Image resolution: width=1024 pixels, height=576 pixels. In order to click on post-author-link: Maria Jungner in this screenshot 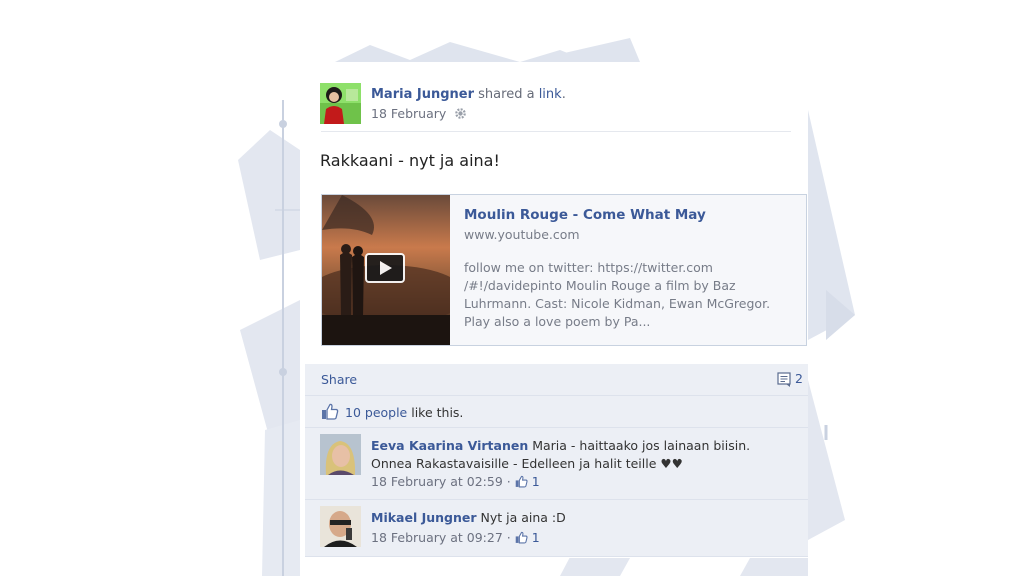, I will do `click(422, 94)`.